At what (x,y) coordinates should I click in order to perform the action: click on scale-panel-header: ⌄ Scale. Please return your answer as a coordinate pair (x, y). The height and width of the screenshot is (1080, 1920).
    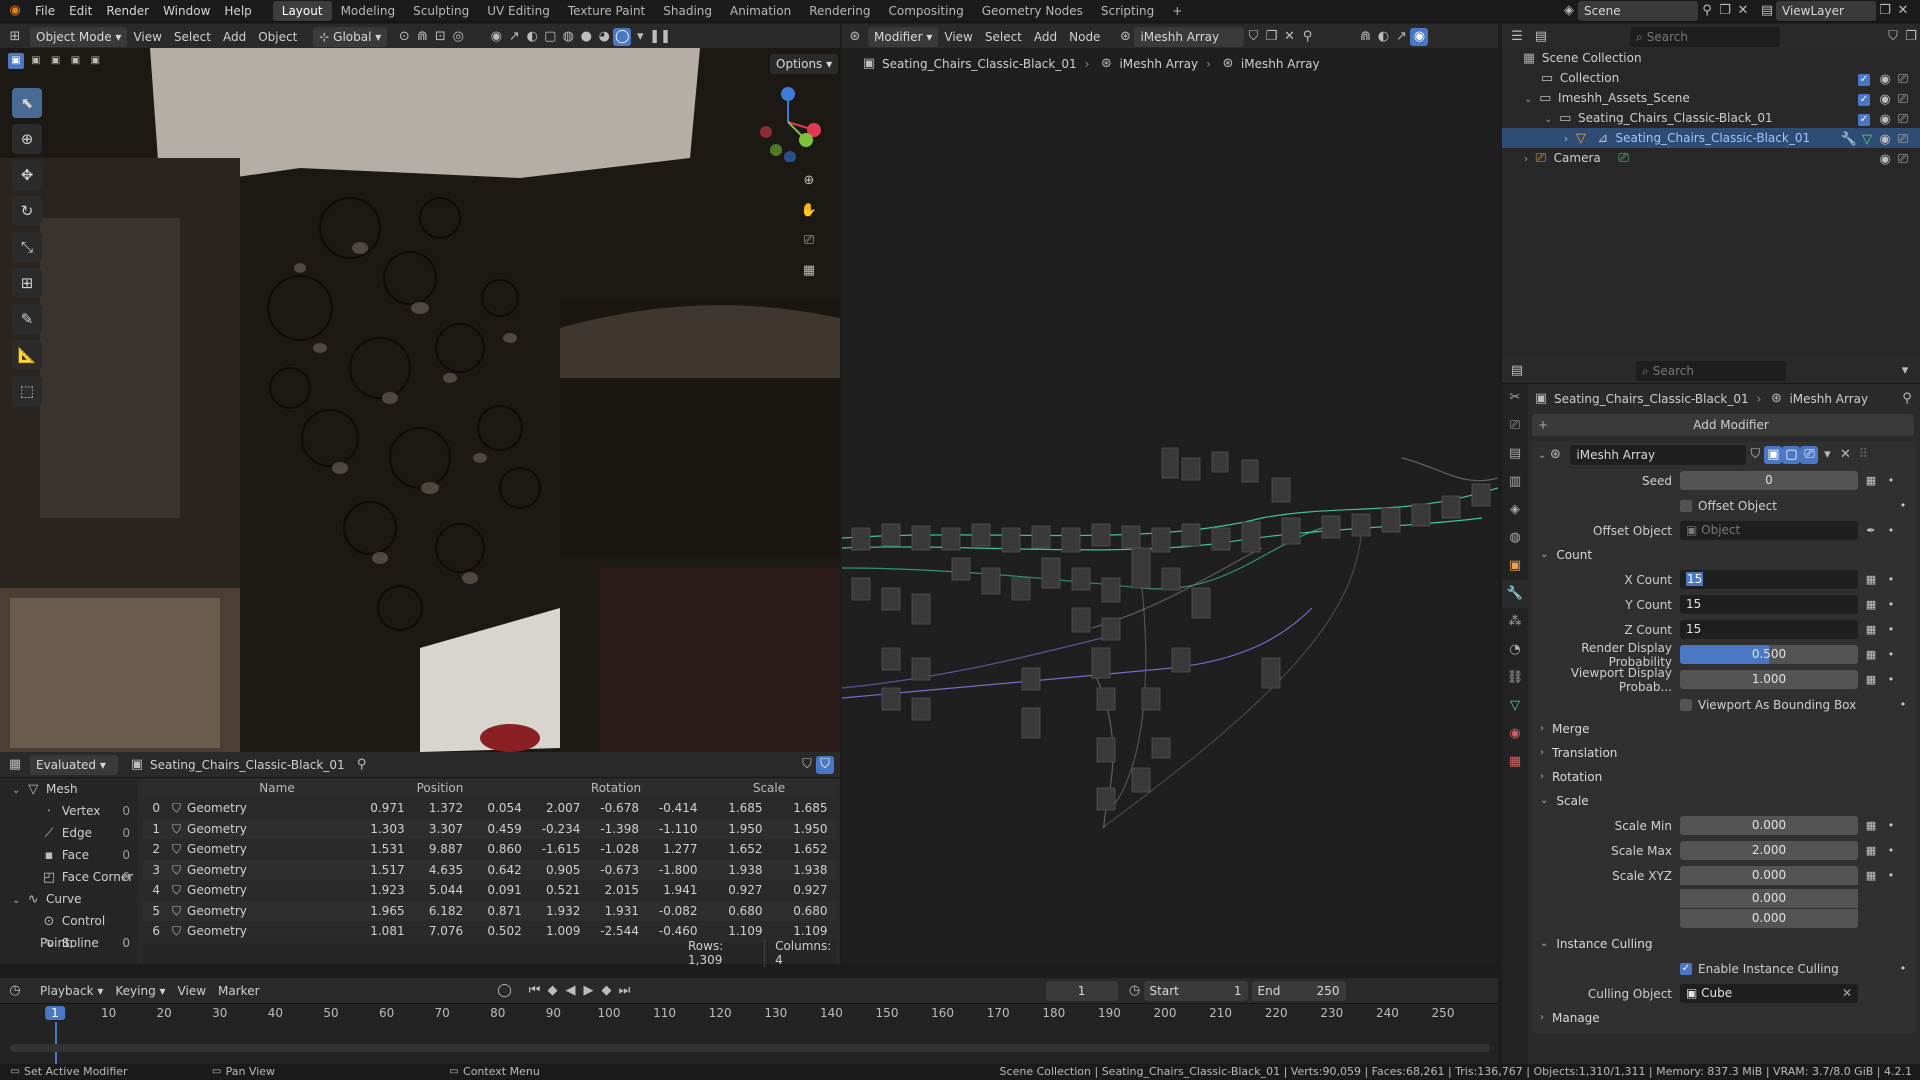
    Looking at the image, I should click on (1724, 801).